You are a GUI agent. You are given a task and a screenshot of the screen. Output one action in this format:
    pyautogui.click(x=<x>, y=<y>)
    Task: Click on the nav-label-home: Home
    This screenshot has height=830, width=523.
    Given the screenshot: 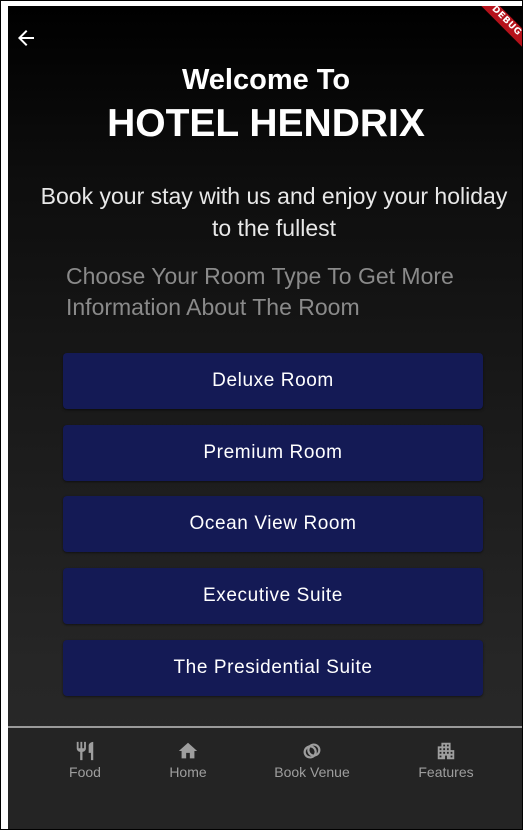 What is the action you would take?
    pyautogui.click(x=188, y=772)
    